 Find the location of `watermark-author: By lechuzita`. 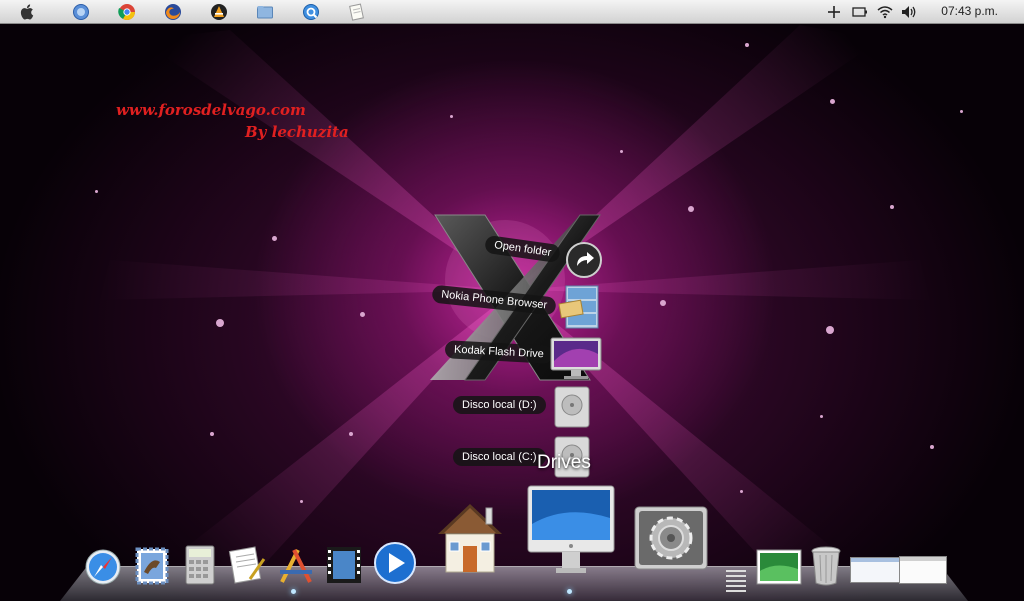

watermark-author: By lechuzita is located at coordinates (297, 132).